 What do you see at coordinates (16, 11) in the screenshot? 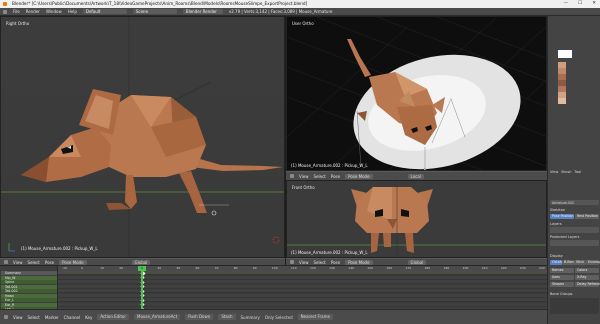
I see `menu-file: File` at bounding box center [16, 11].